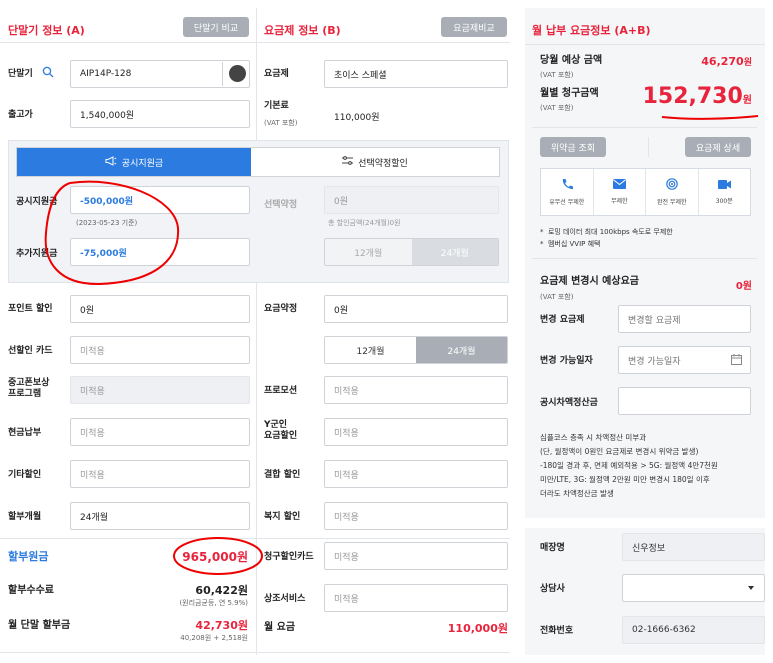 The height and width of the screenshot is (663, 773). What do you see at coordinates (416, 309) in the screenshot?
I see `plan-contract-field: 0원` at bounding box center [416, 309].